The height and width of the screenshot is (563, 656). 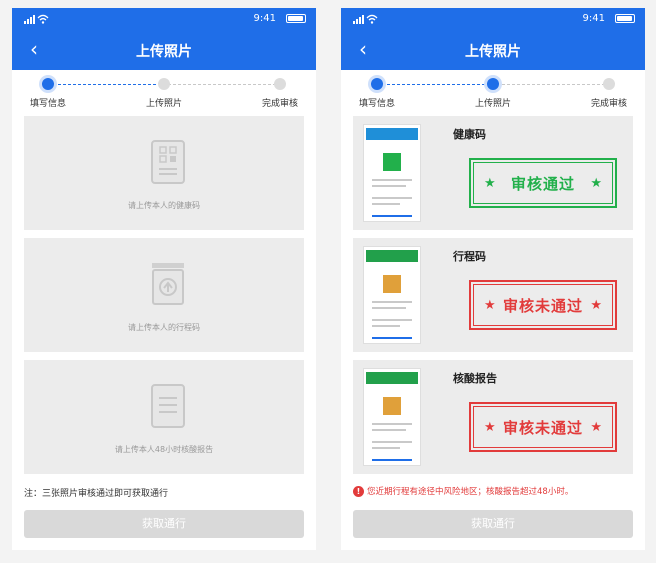 I want to click on qr-doc-icon, so click(x=168, y=162).